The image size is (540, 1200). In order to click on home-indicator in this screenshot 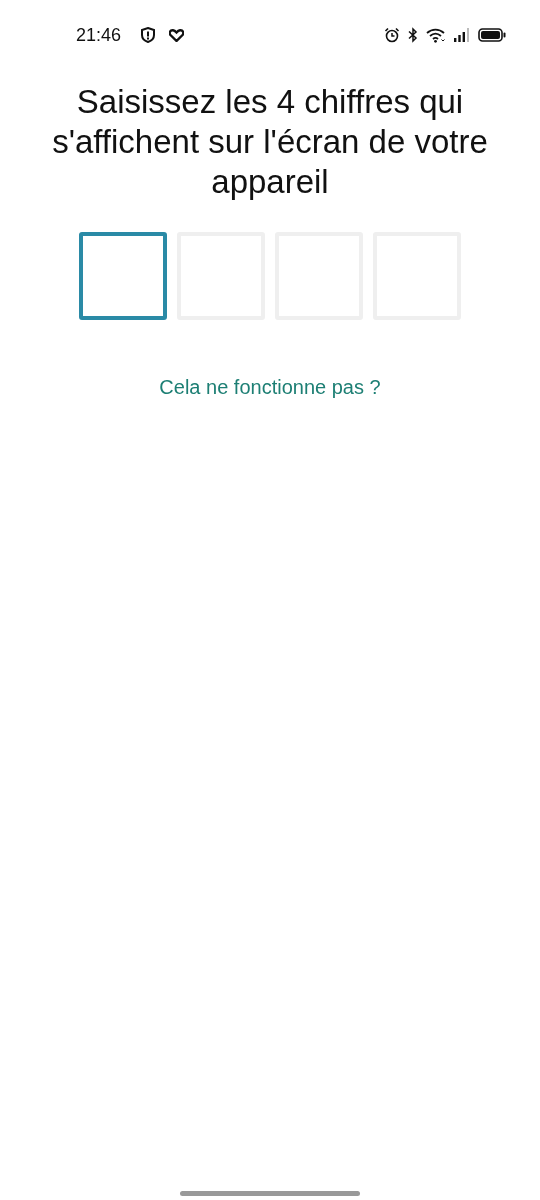, I will do `click(270, 1193)`.